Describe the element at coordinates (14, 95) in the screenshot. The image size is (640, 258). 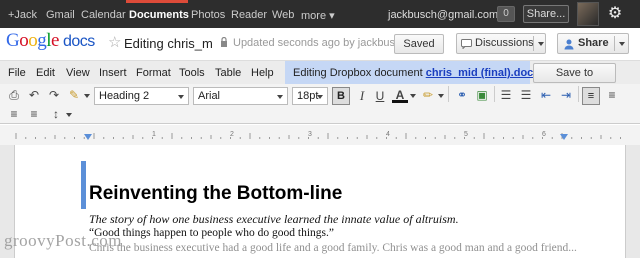
I see `print-icon: ⎙` at that location.